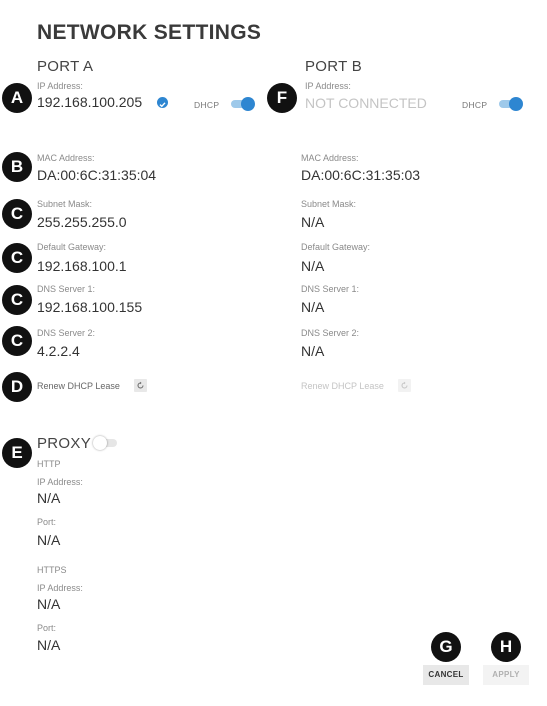 The height and width of the screenshot is (706, 547). Describe the element at coordinates (330, 289) in the screenshot. I see `port-b-dns1-label: DNS Server 1:` at that location.